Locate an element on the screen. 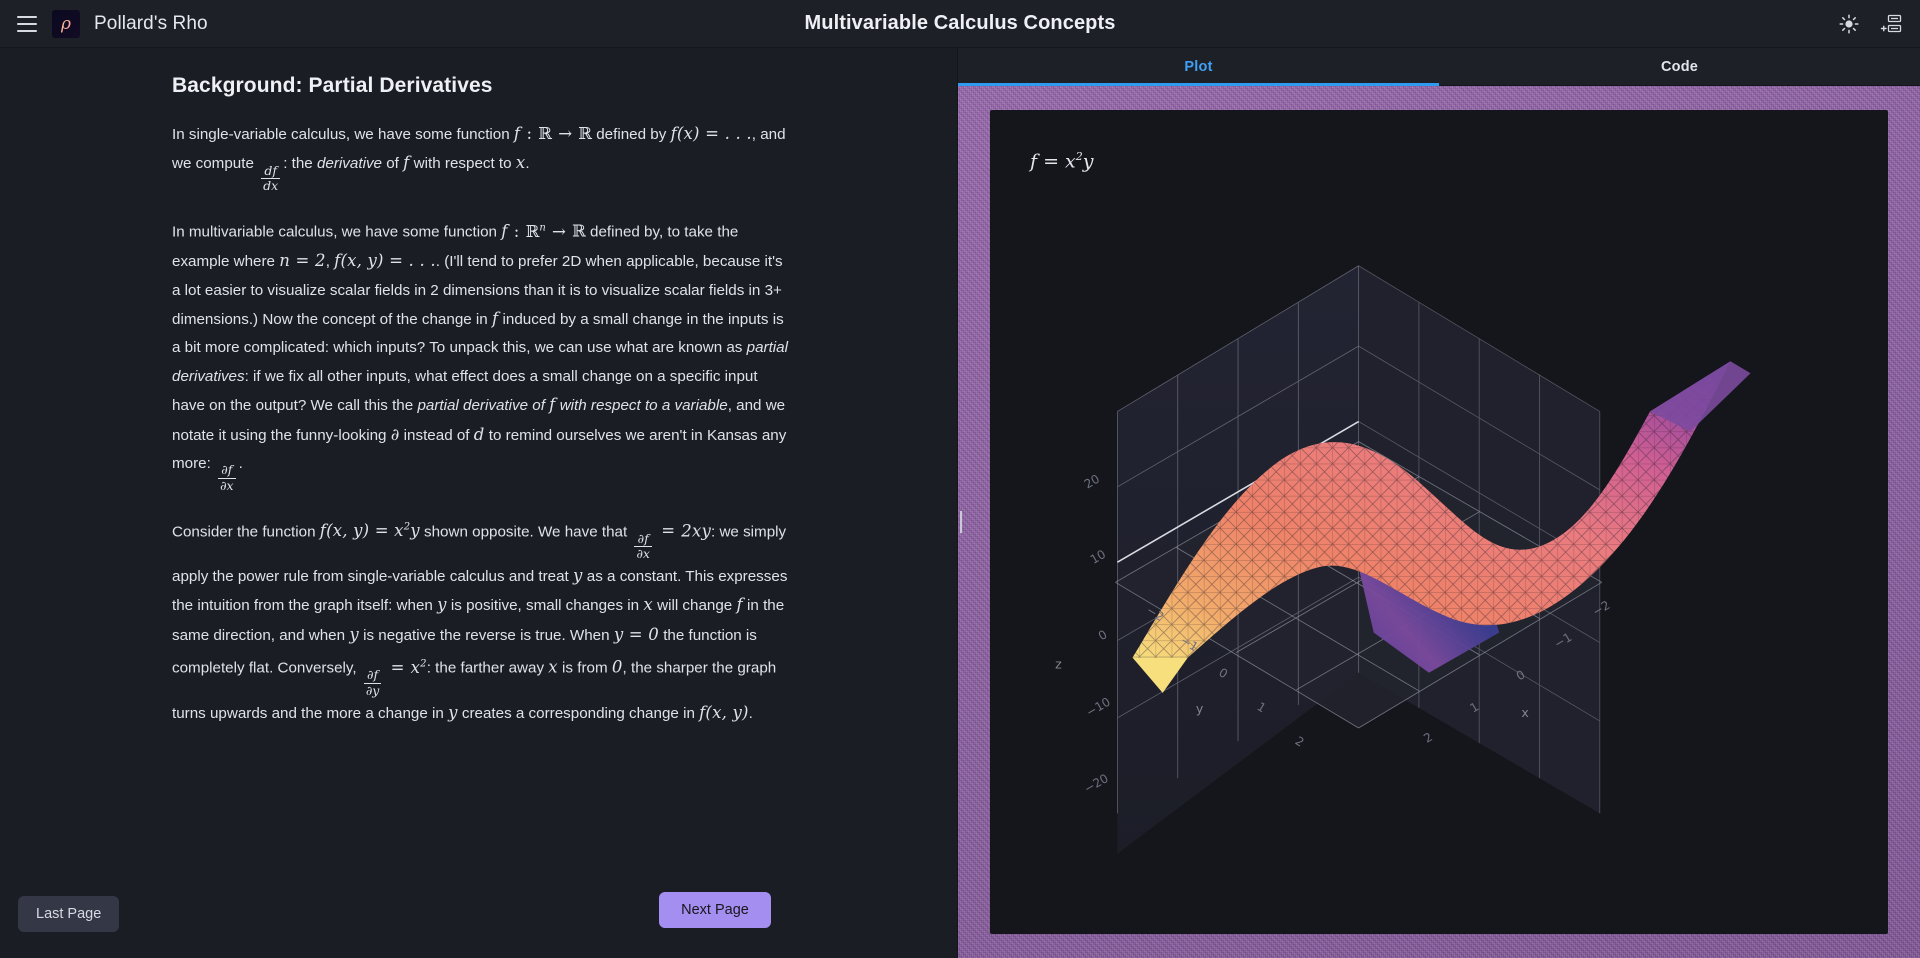 This screenshot has width=1920, height=958. app-logo: ρ is located at coordinates (66, 23).